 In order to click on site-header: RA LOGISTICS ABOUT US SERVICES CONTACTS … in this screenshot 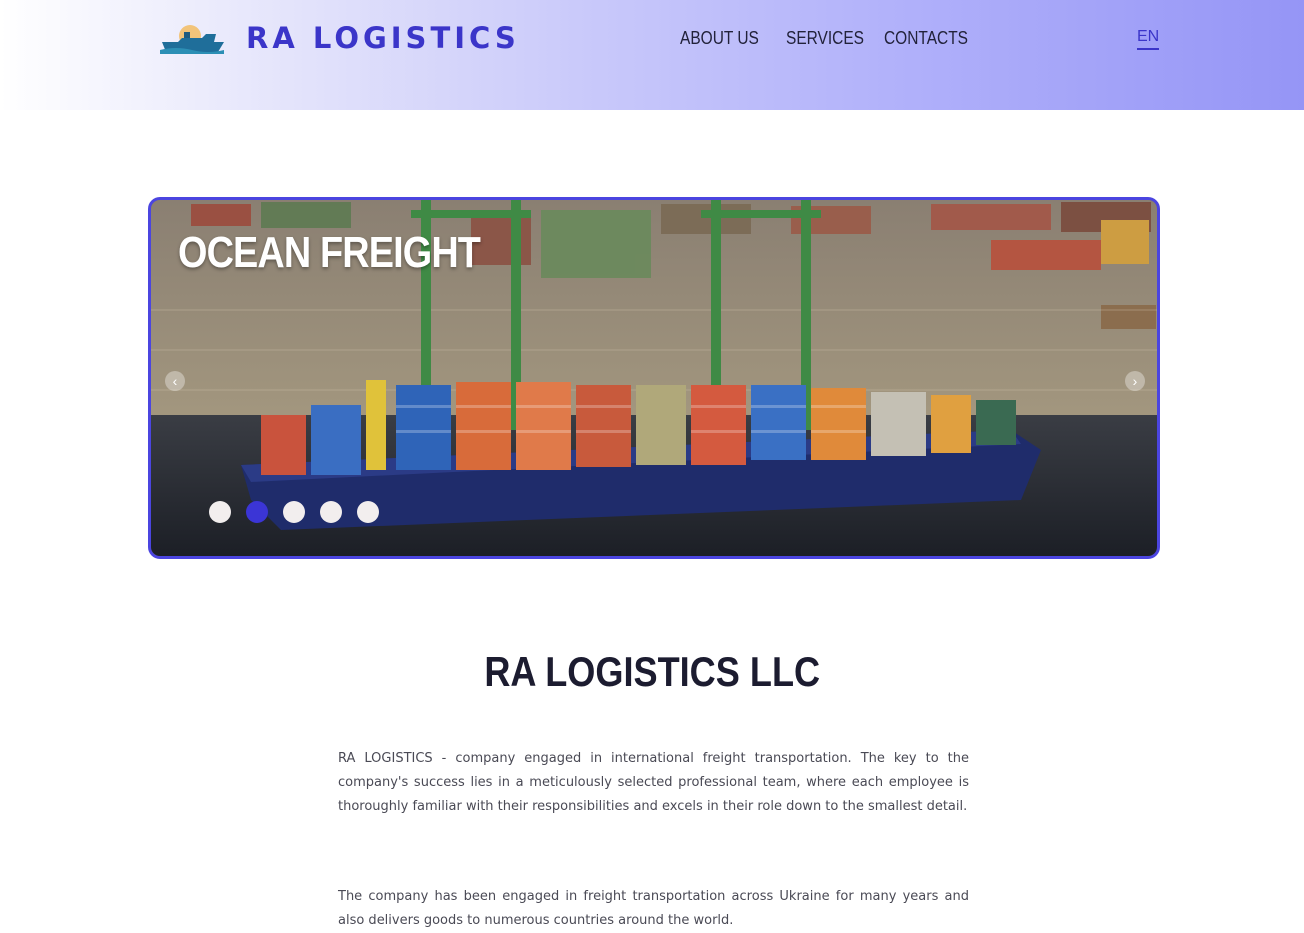, I will do `click(652, 55)`.